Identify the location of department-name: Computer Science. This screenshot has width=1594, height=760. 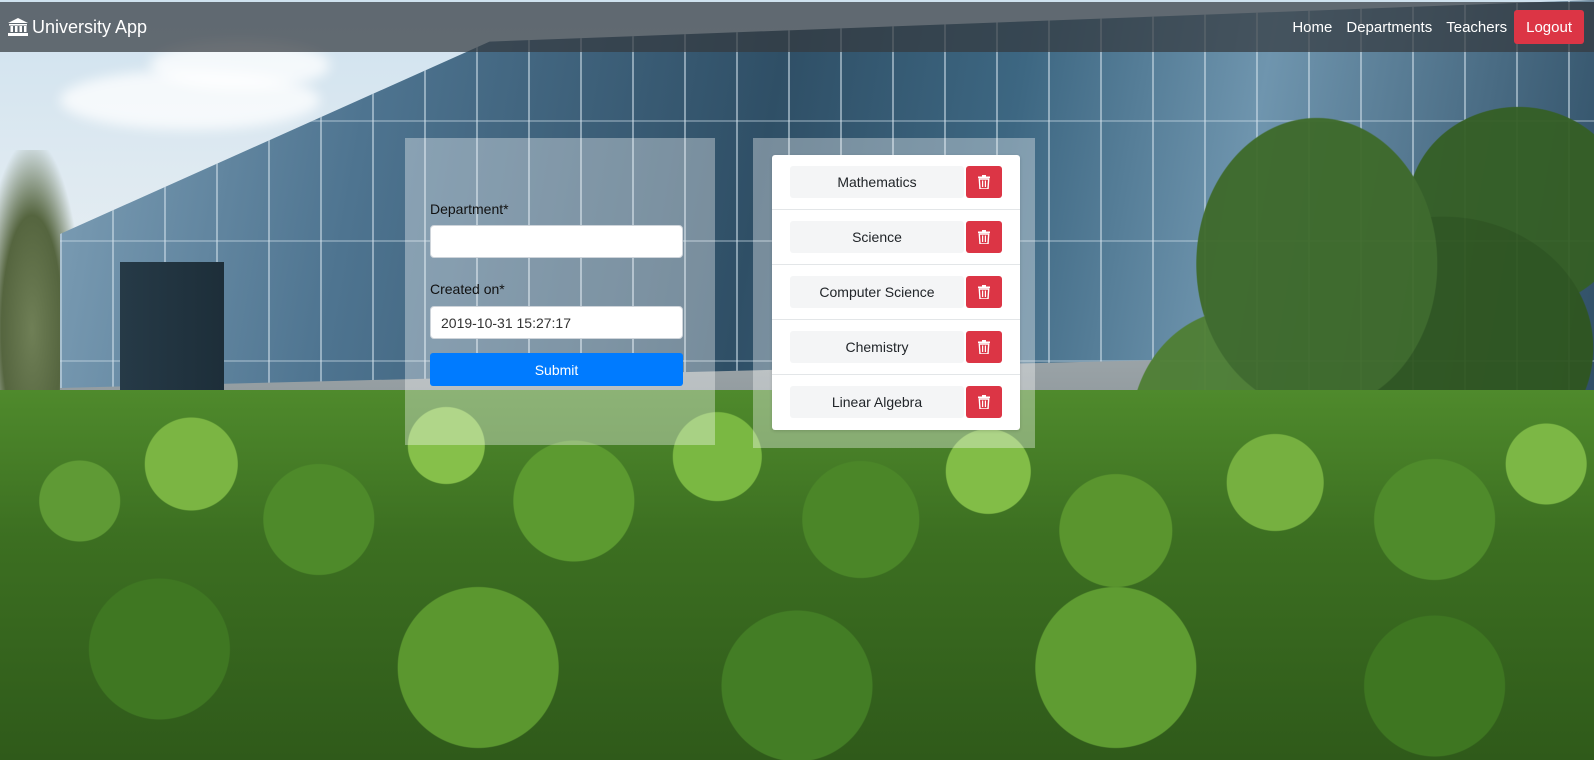
(877, 292).